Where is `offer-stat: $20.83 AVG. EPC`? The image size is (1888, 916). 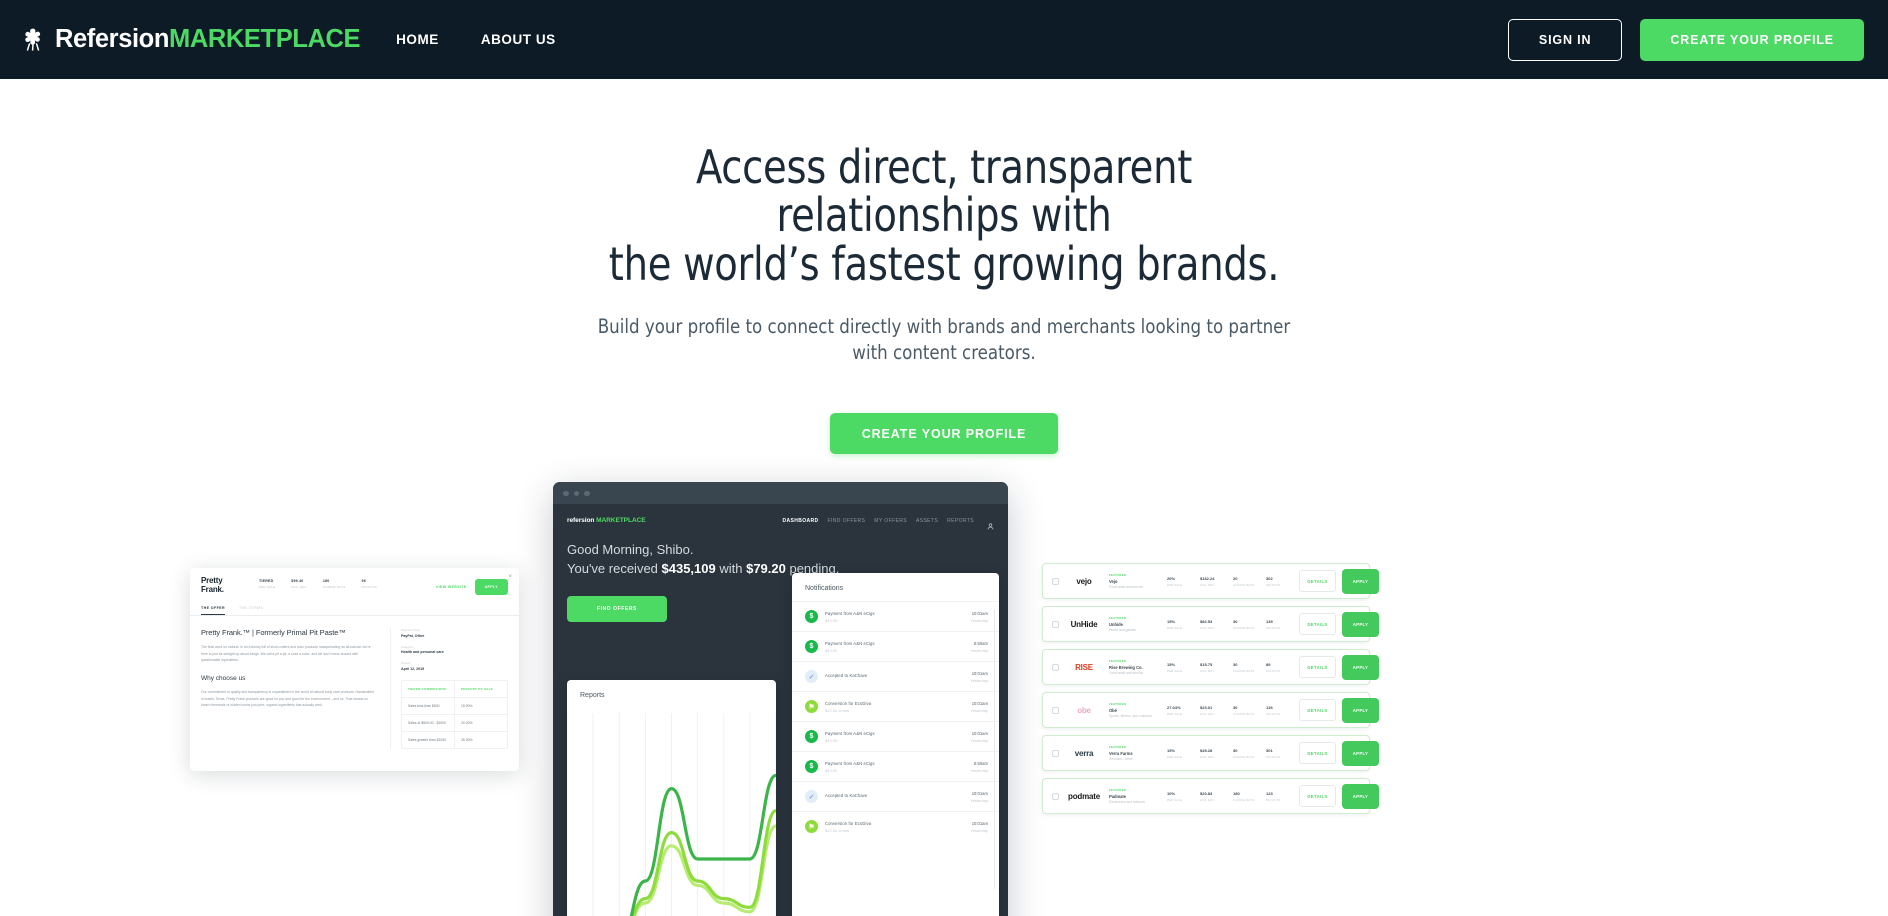
offer-stat: $20.83 AVG. EPC is located at coordinates (1216, 796).